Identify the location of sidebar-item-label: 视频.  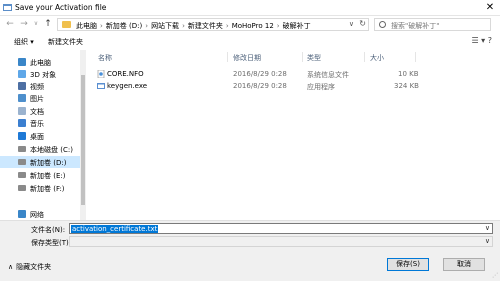
(37, 87).